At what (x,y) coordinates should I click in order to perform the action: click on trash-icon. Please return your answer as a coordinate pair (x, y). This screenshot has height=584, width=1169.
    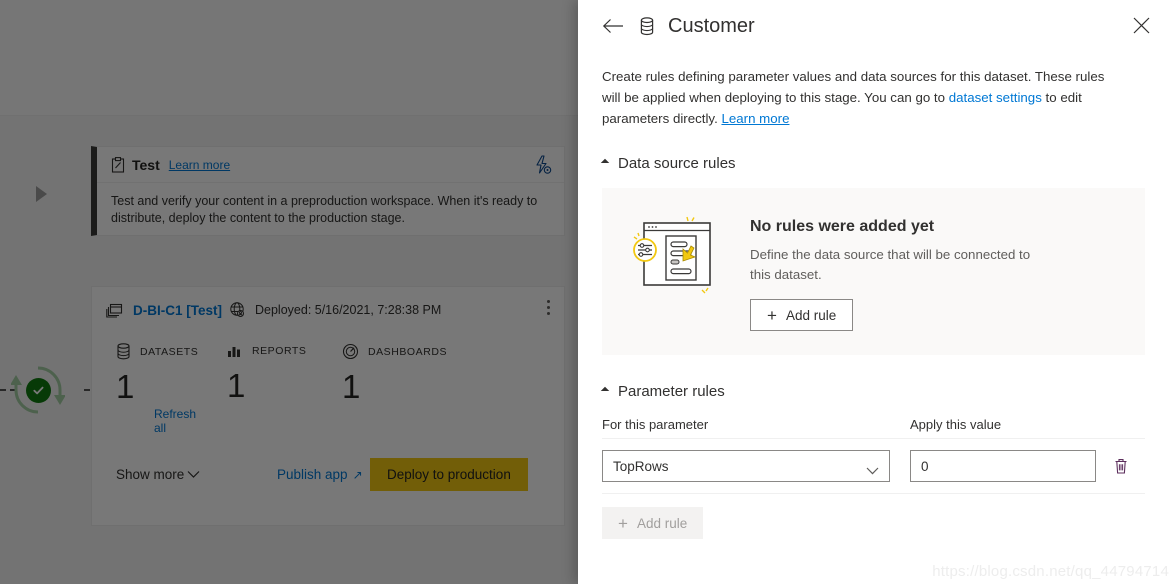
    Looking at the image, I should click on (1121, 466).